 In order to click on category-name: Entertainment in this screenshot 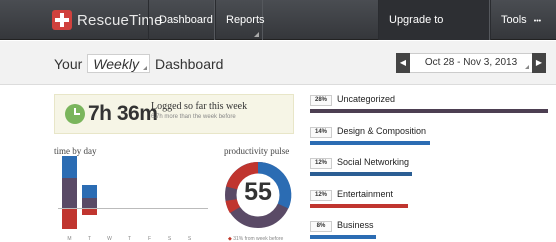, I will do `click(365, 194)`.